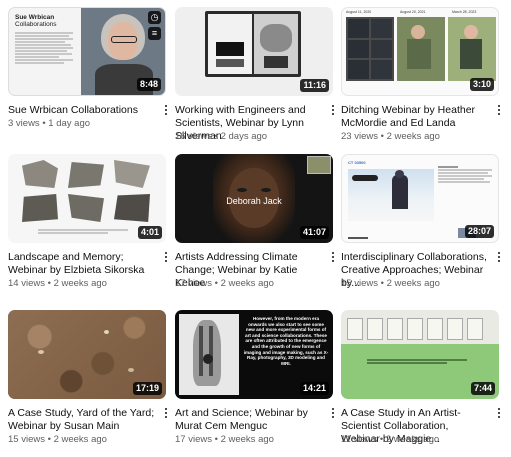 The width and height of the screenshot is (511, 457). What do you see at coordinates (359, 136) in the screenshot?
I see `view-count: 23 views` at bounding box center [359, 136].